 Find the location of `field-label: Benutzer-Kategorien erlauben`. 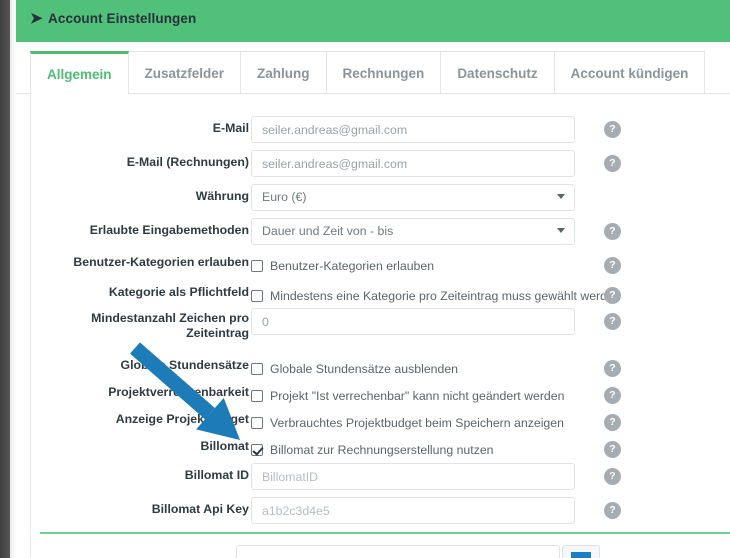

field-label: Benutzer-Kategorien erlauben is located at coordinates (161, 262).